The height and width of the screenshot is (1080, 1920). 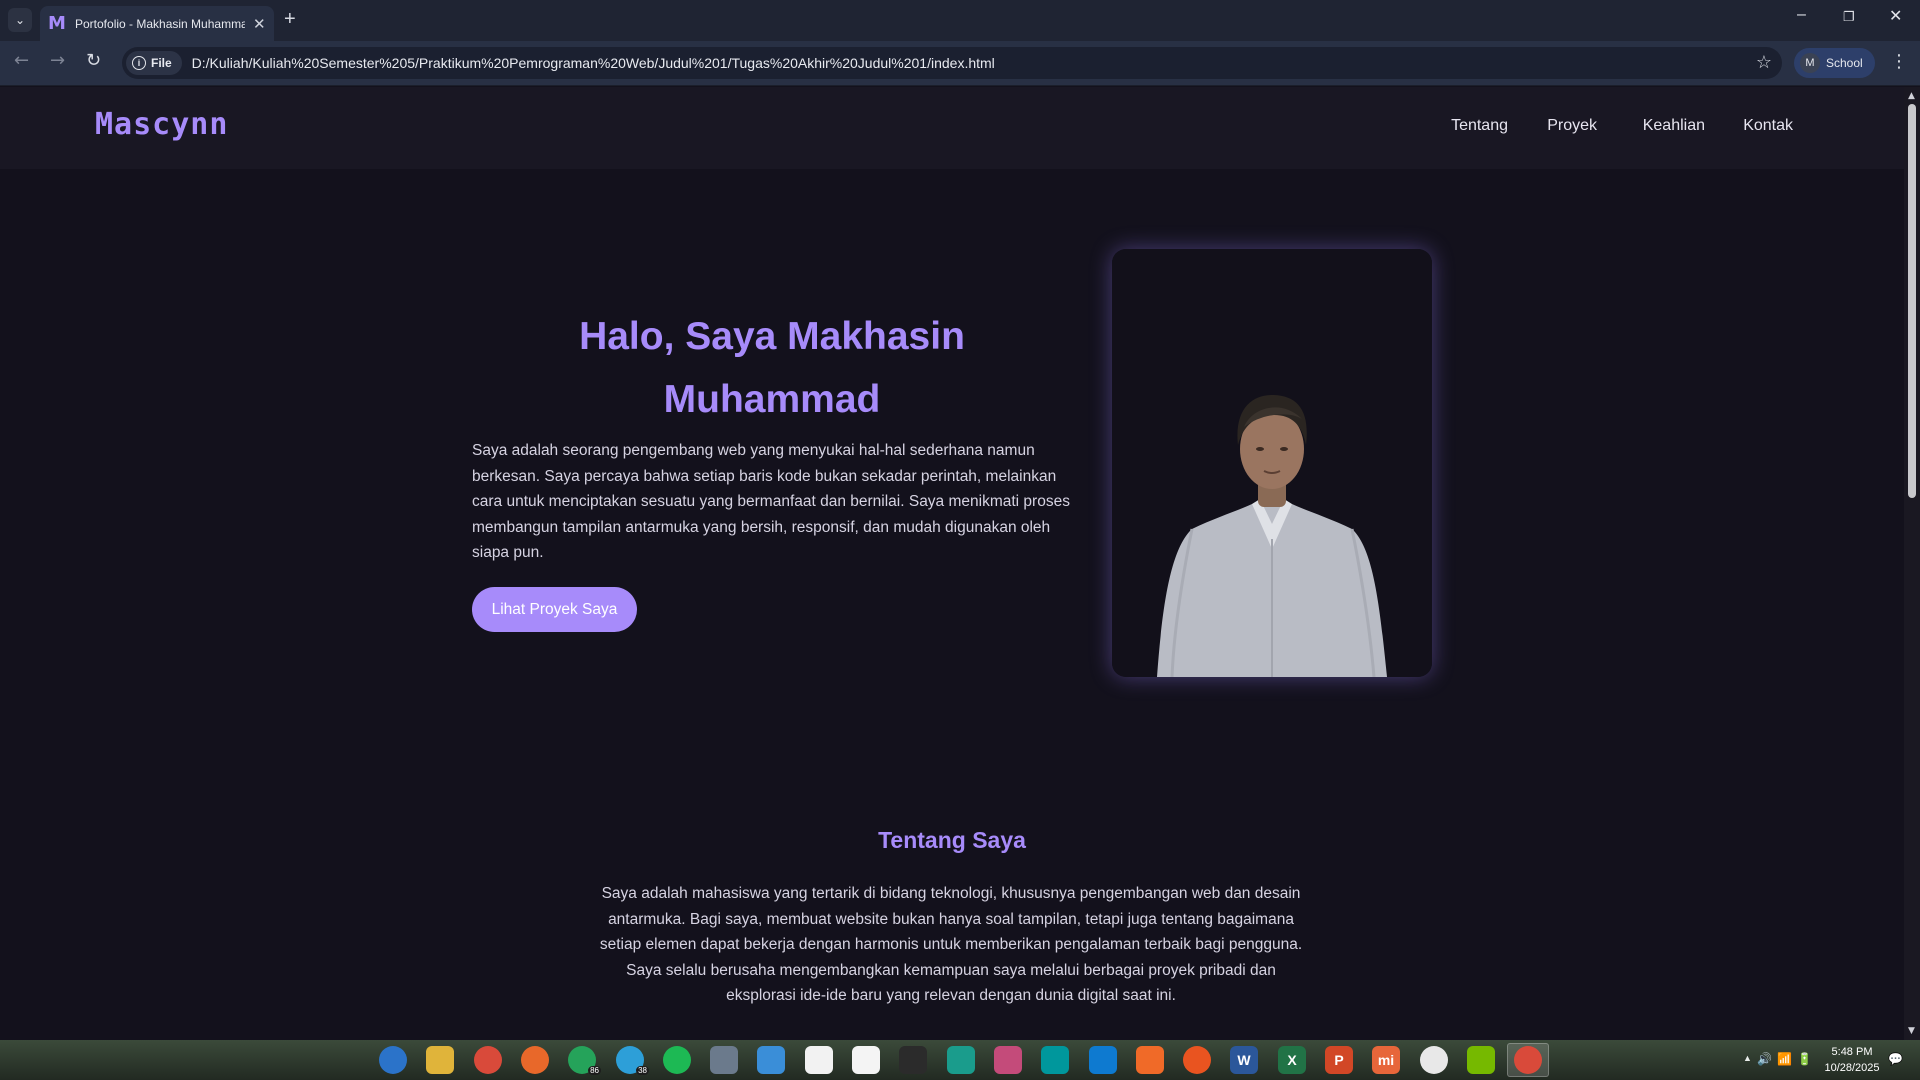 I want to click on nav-link-kontak: Kontak, so click(x=1768, y=126).